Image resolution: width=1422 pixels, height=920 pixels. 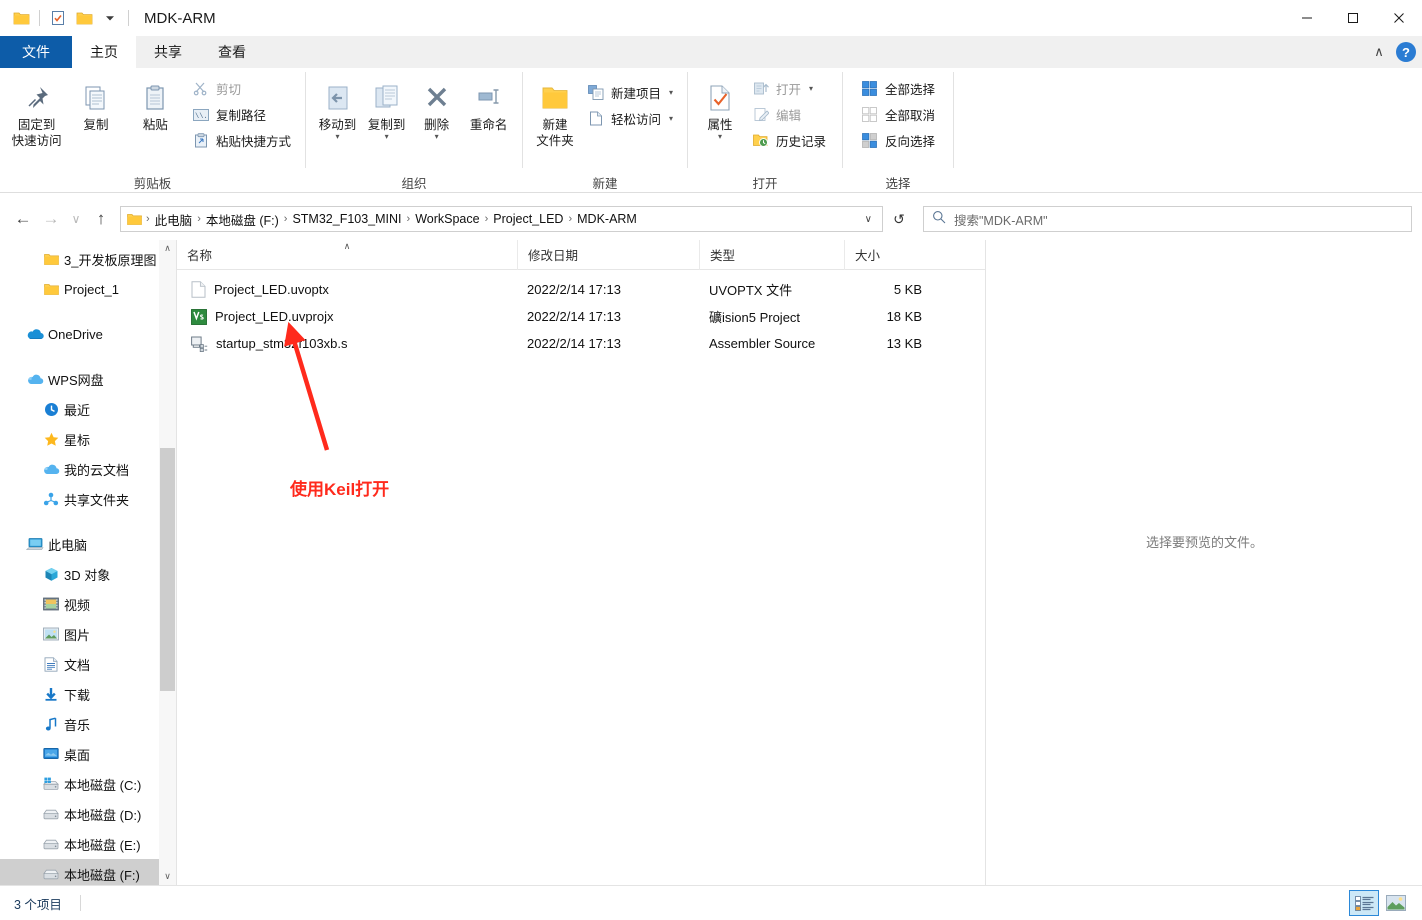 I want to click on breadcrumb-item-1: 本地磁盘 (F:), so click(x=242, y=219).